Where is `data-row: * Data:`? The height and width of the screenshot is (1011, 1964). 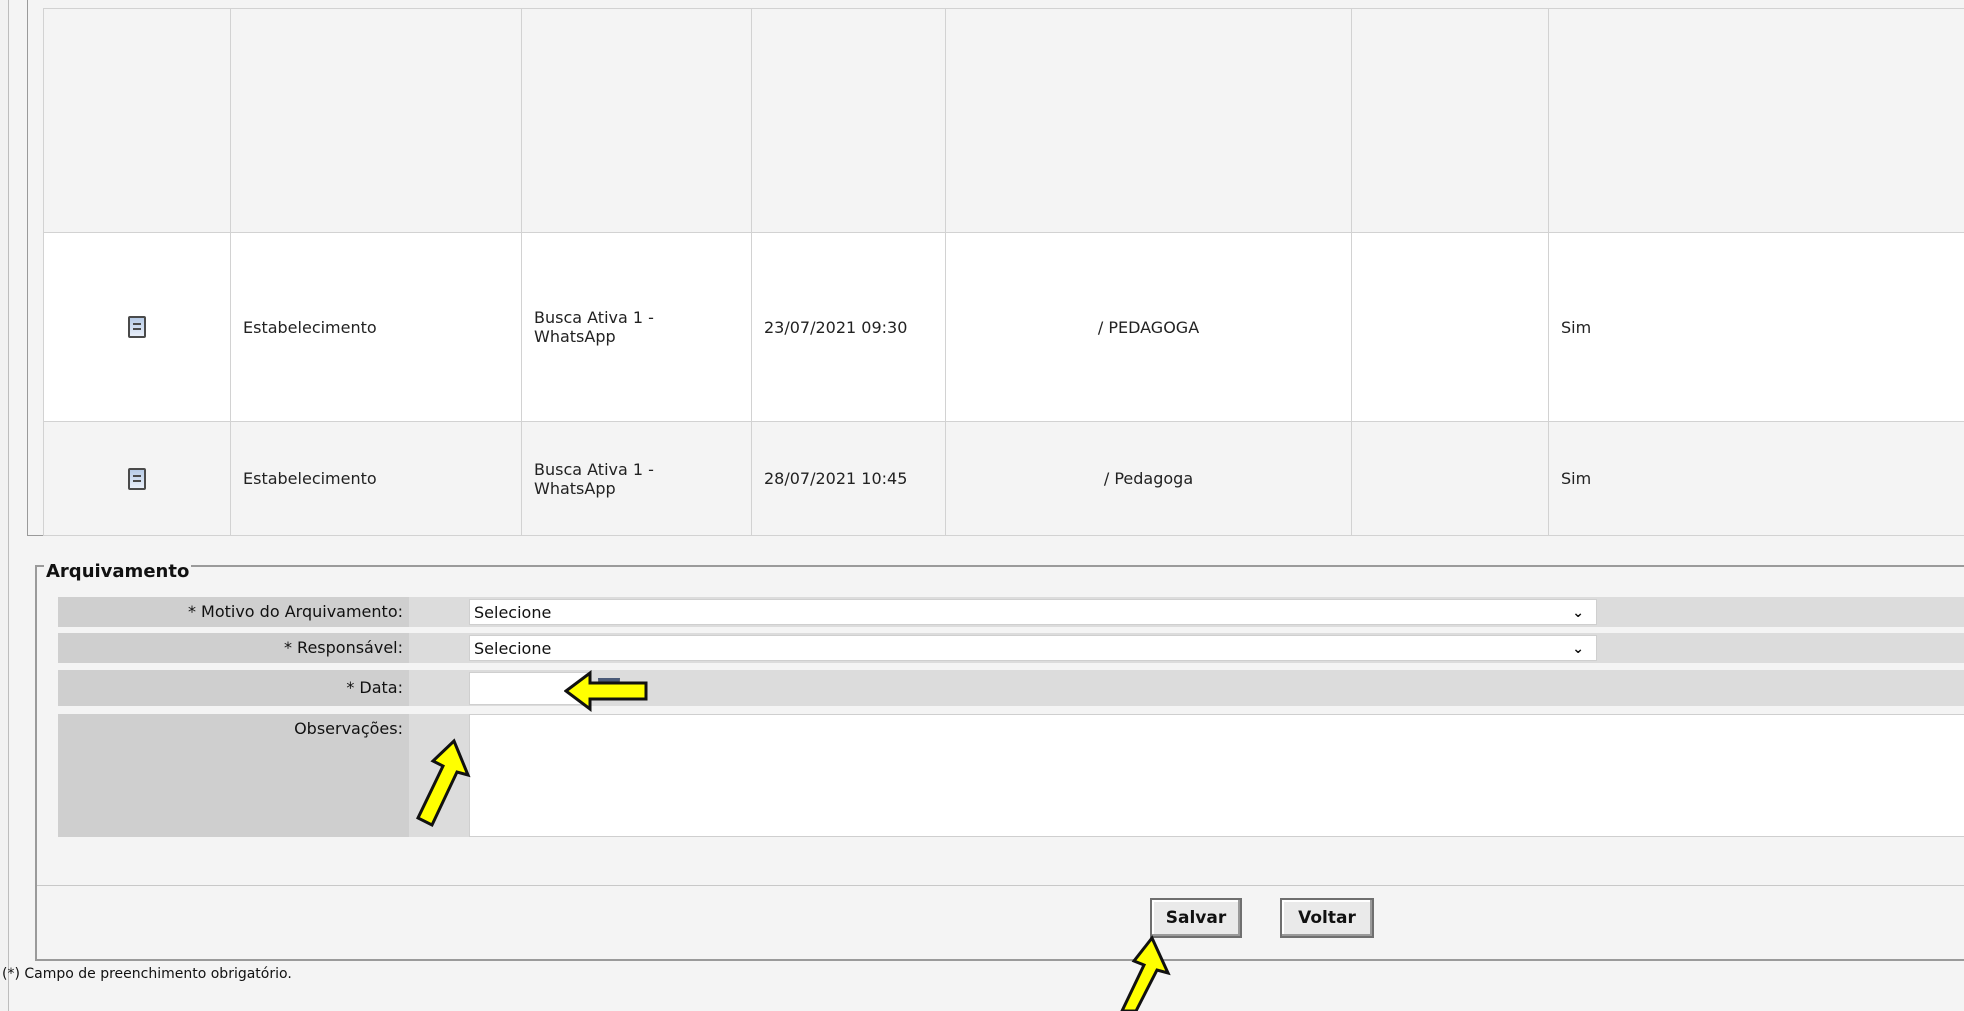 data-row: * Data: is located at coordinates (1011, 688).